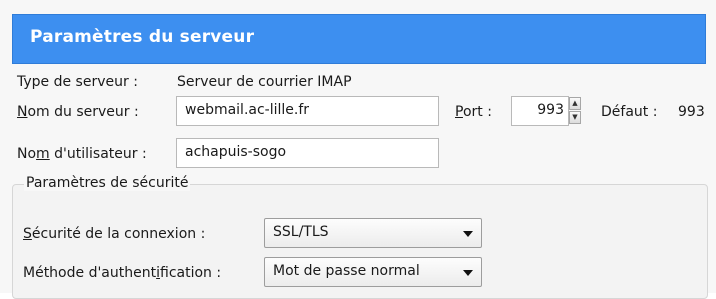 The image size is (716, 299). Describe the element at coordinates (307, 153) in the screenshot. I see `username-field: achapuis-sogo` at that location.